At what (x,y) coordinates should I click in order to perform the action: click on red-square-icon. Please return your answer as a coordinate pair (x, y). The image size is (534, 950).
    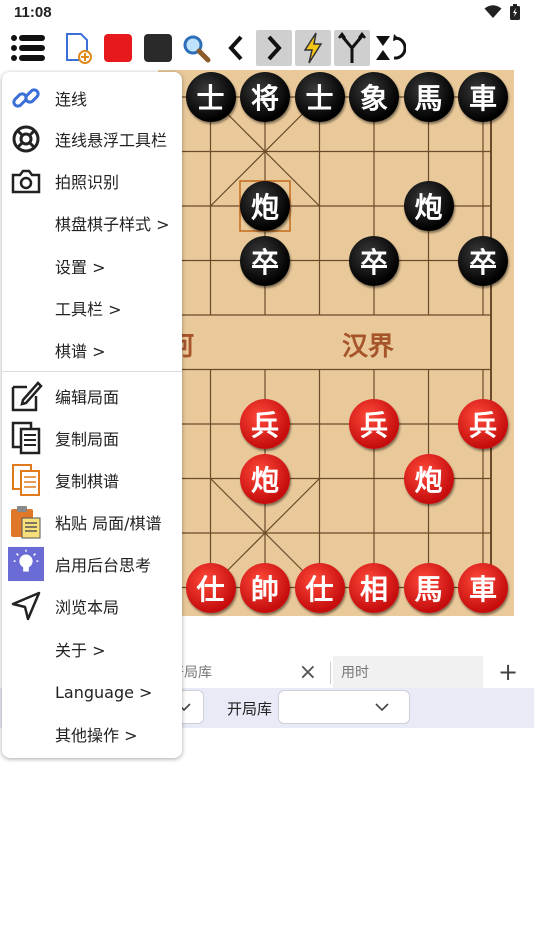
    Looking at the image, I should click on (118, 48).